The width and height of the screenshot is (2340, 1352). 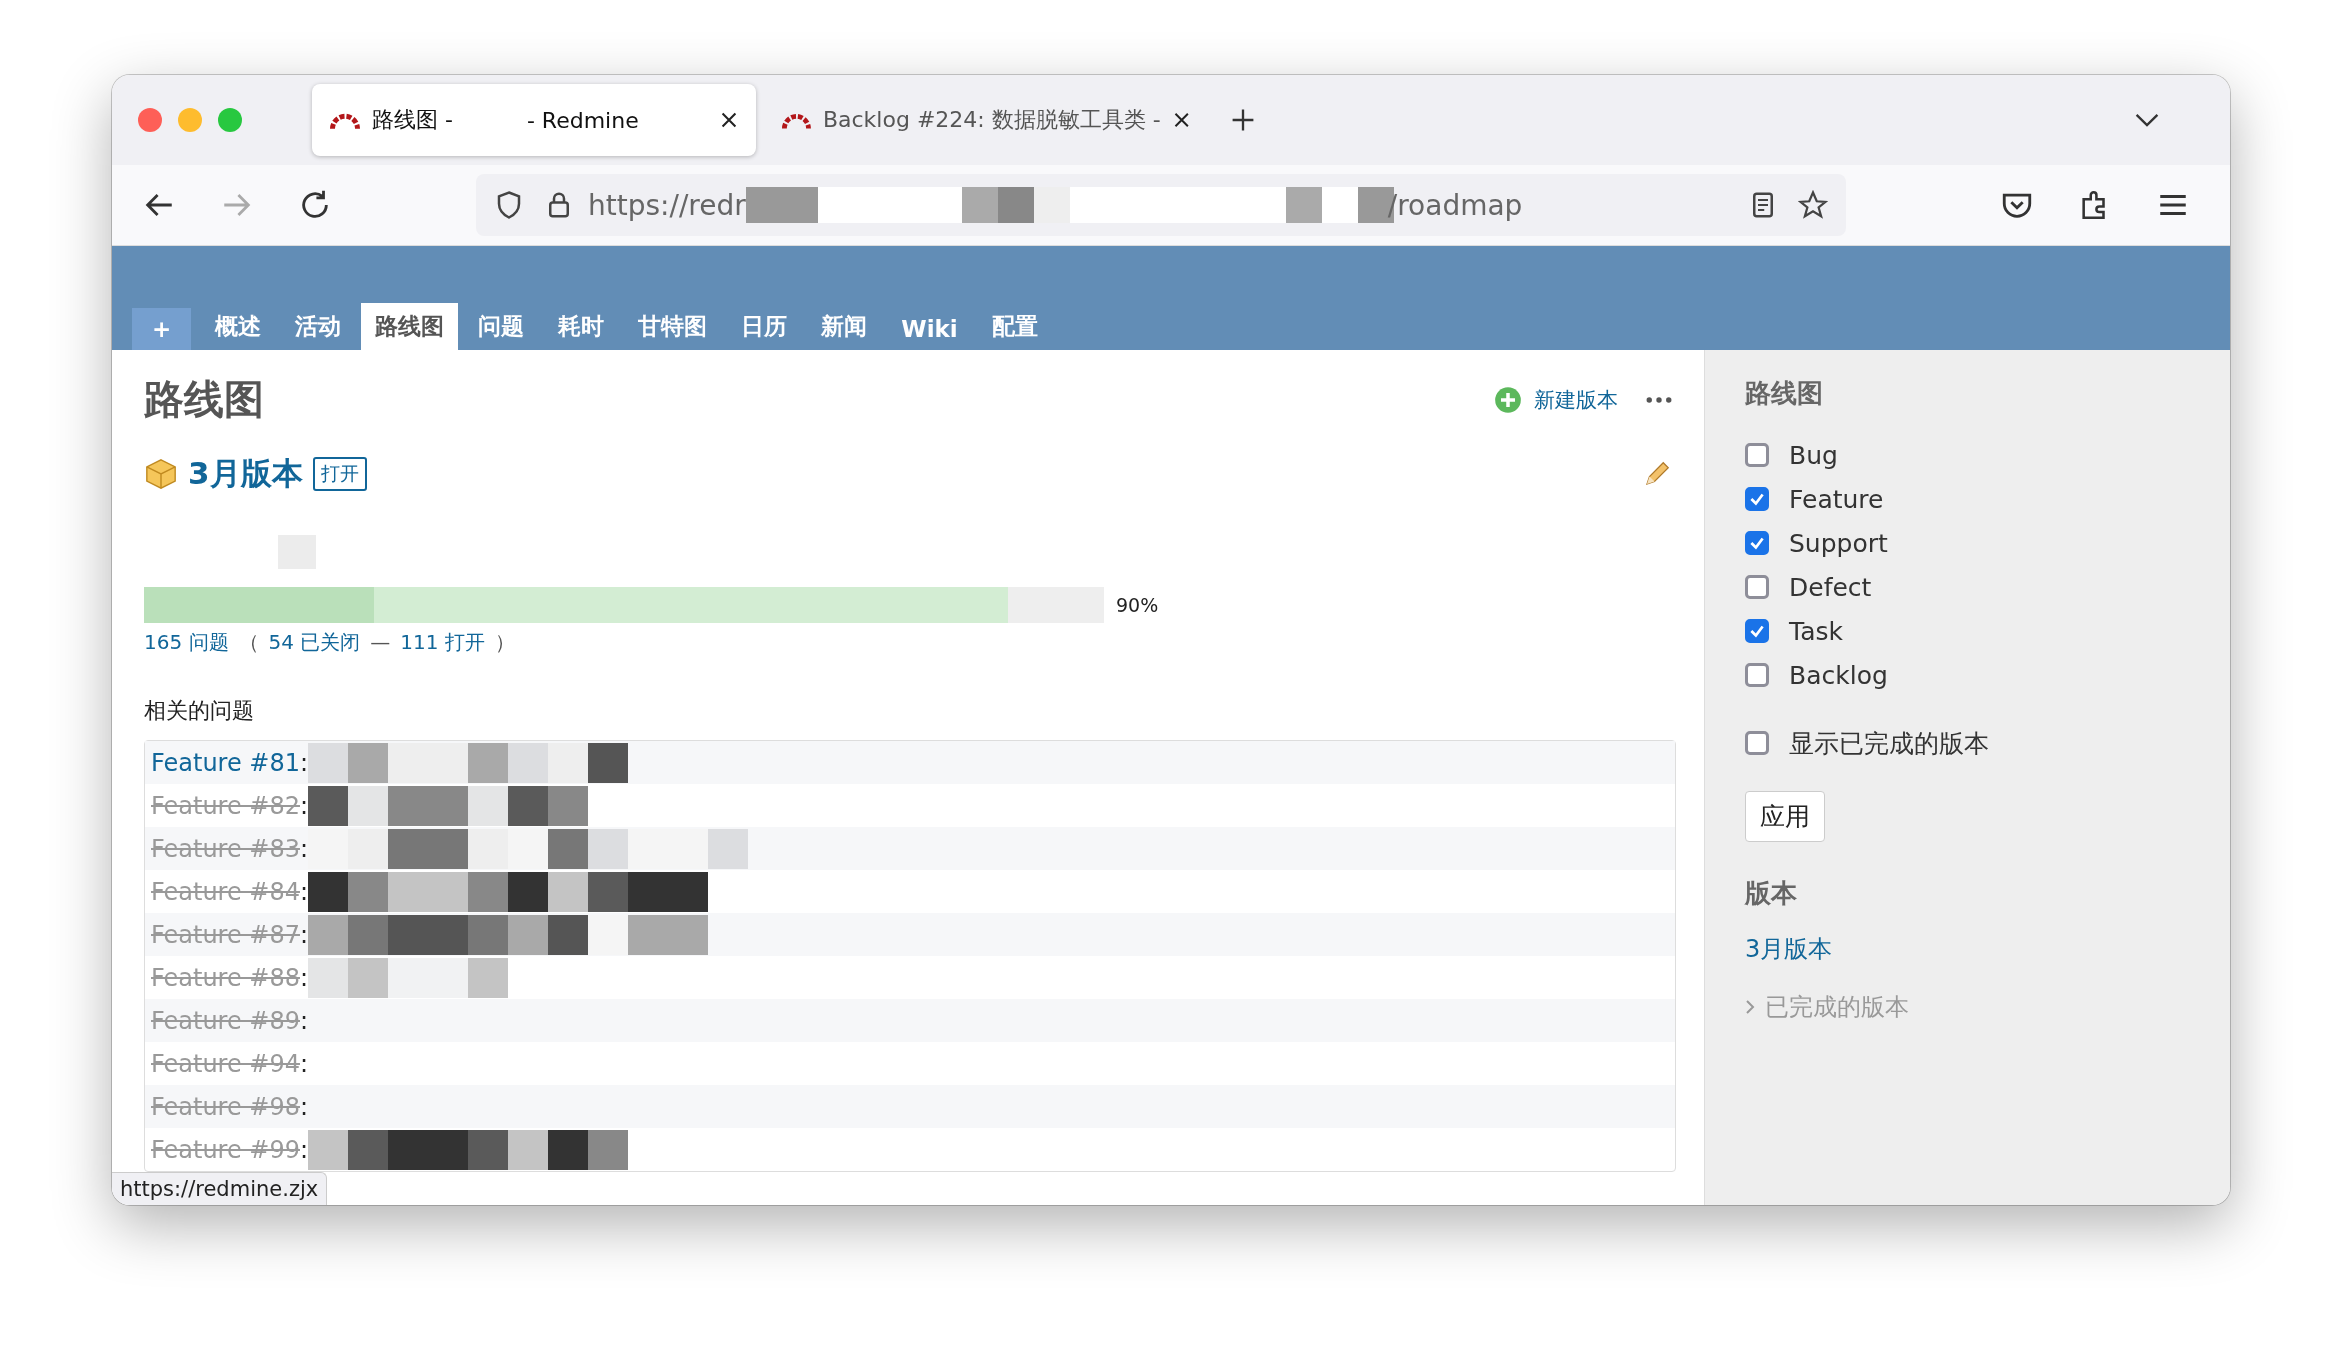 What do you see at coordinates (410, 326) in the screenshot?
I see `project-tab: 路线图` at bounding box center [410, 326].